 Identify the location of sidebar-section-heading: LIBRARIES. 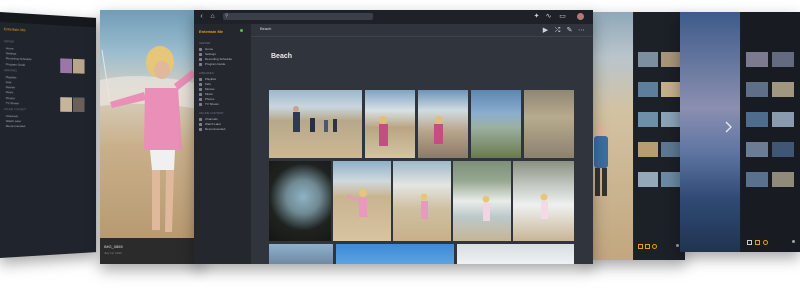
(206, 73).